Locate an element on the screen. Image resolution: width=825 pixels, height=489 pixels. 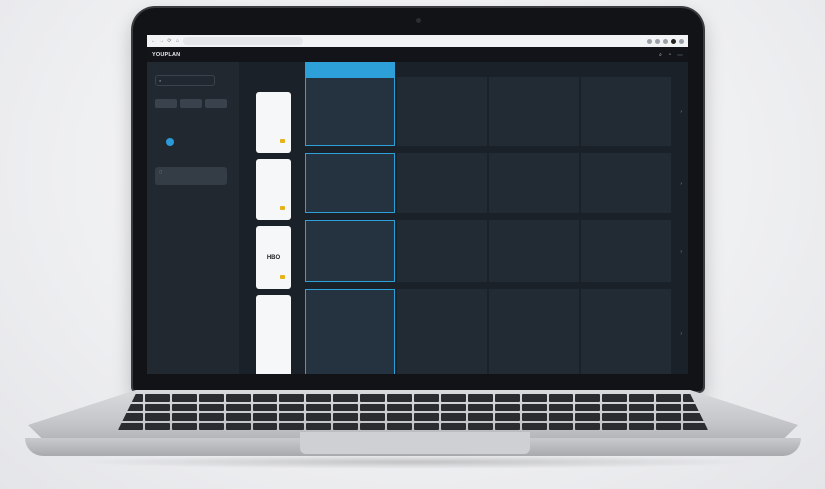
home-icon: ⌂ is located at coordinates (177, 41).